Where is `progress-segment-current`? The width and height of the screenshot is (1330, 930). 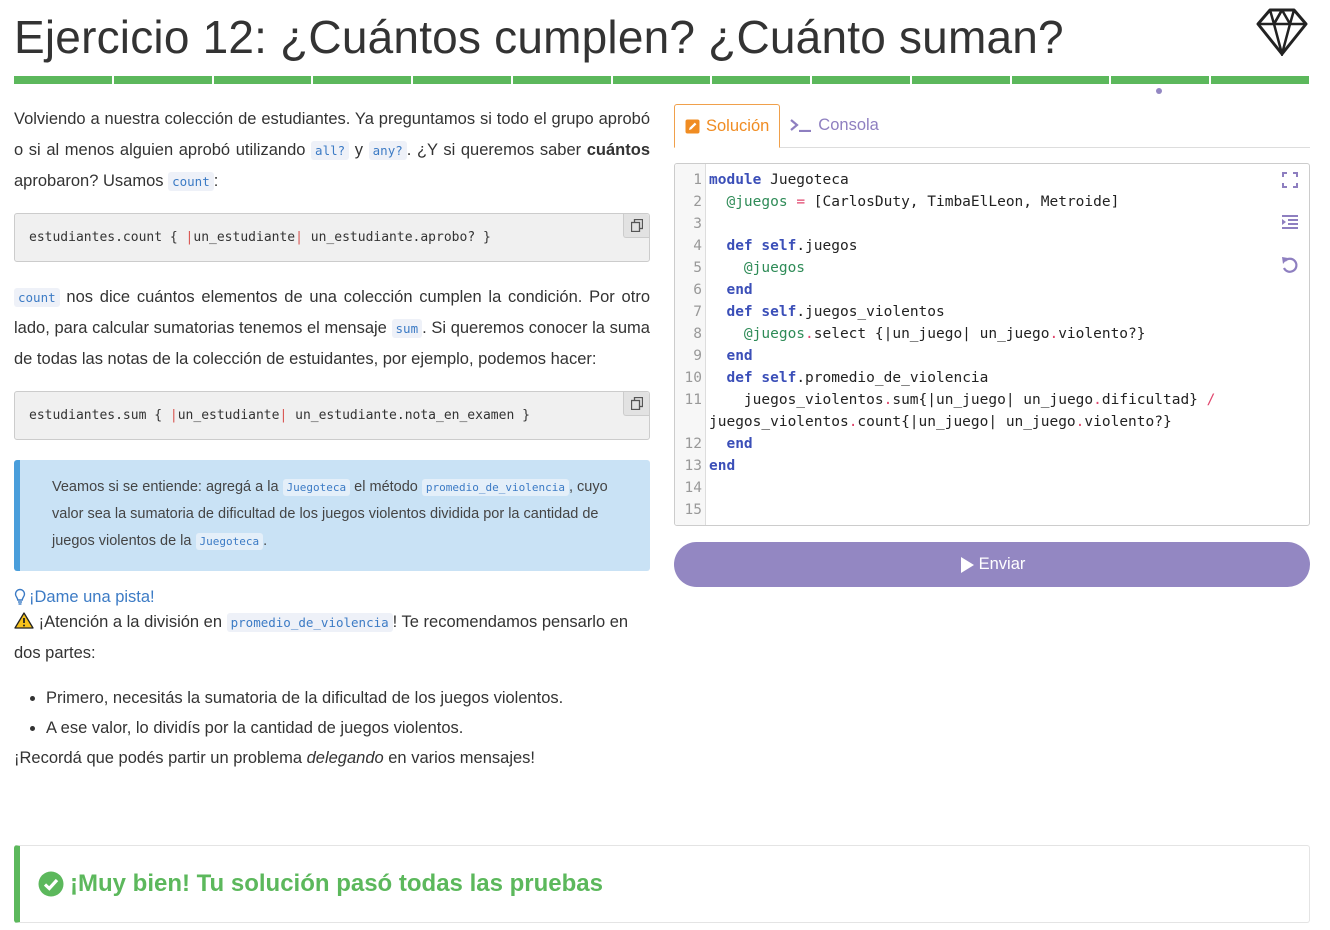
progress-segment-current is located at coordinates (1160, 80).